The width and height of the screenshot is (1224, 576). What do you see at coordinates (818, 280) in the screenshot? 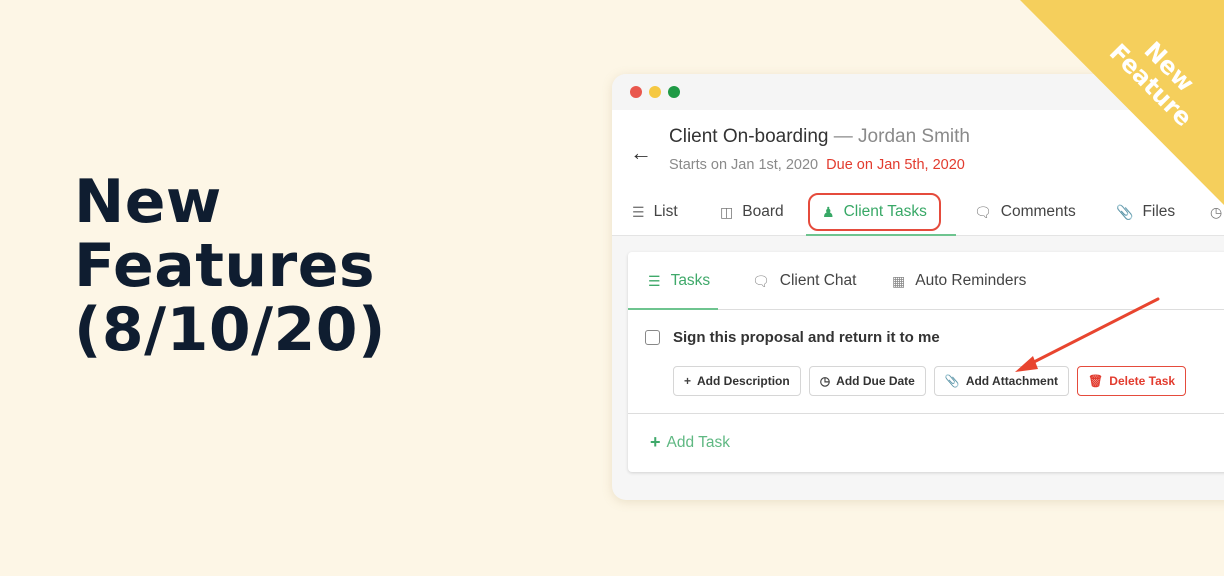
I see `subtab-label: Client Chat` at bounding box center [818, 280].